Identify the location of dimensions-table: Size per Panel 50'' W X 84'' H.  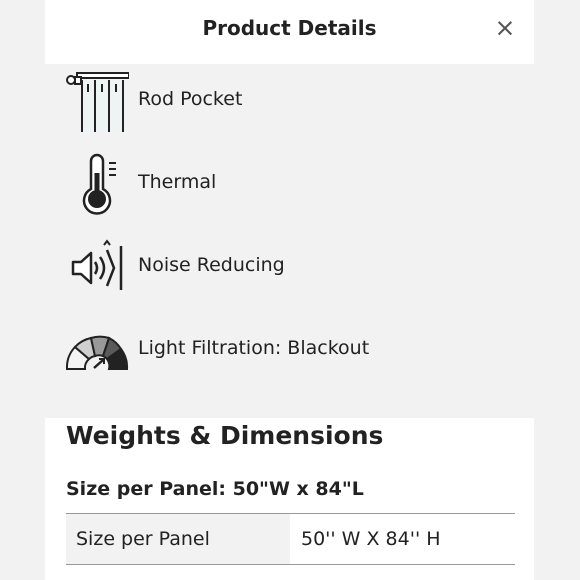
(290, 539).